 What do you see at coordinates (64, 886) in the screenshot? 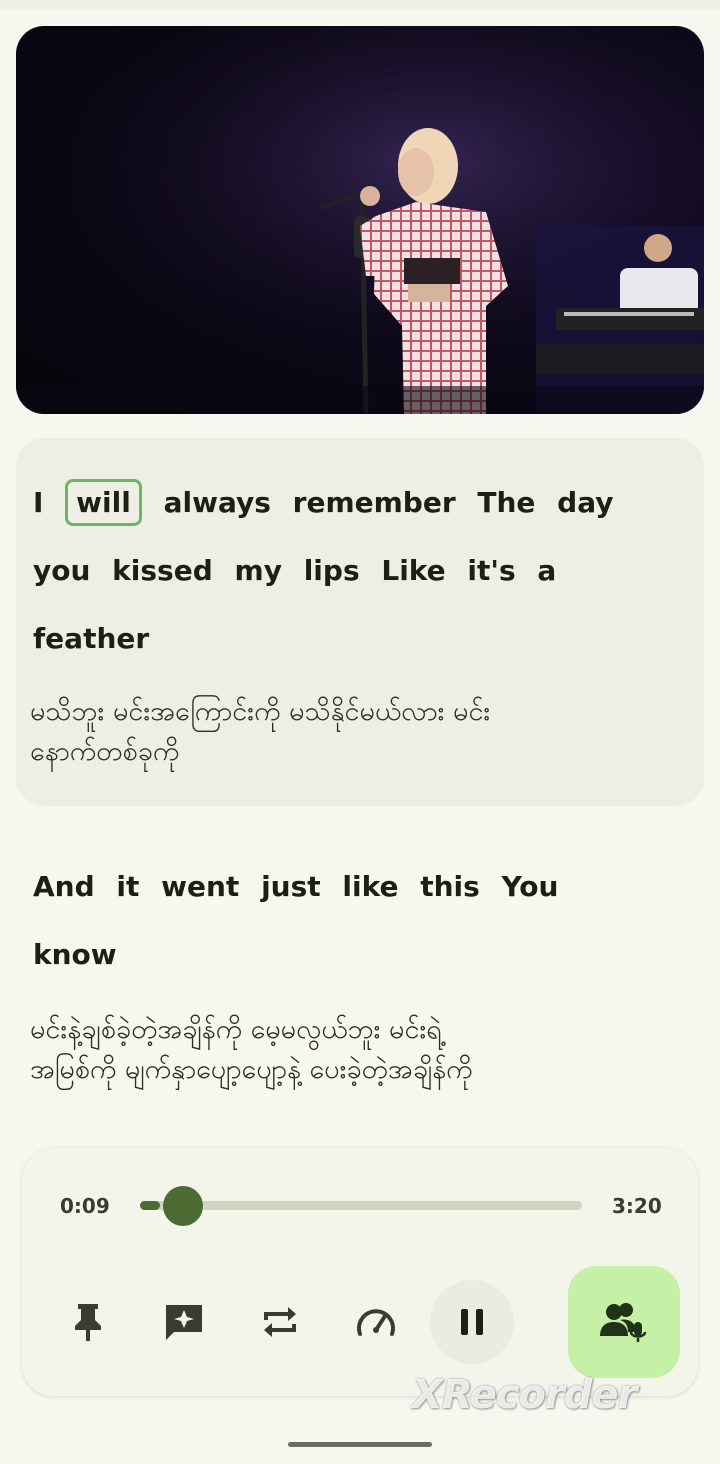
I see `lyric-word: And` at bounding box center [64, 886].